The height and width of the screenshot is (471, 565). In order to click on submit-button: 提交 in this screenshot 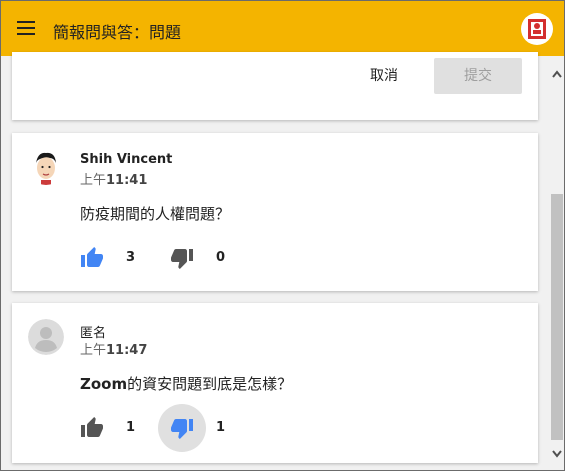, I will do `click(478, 76)`.